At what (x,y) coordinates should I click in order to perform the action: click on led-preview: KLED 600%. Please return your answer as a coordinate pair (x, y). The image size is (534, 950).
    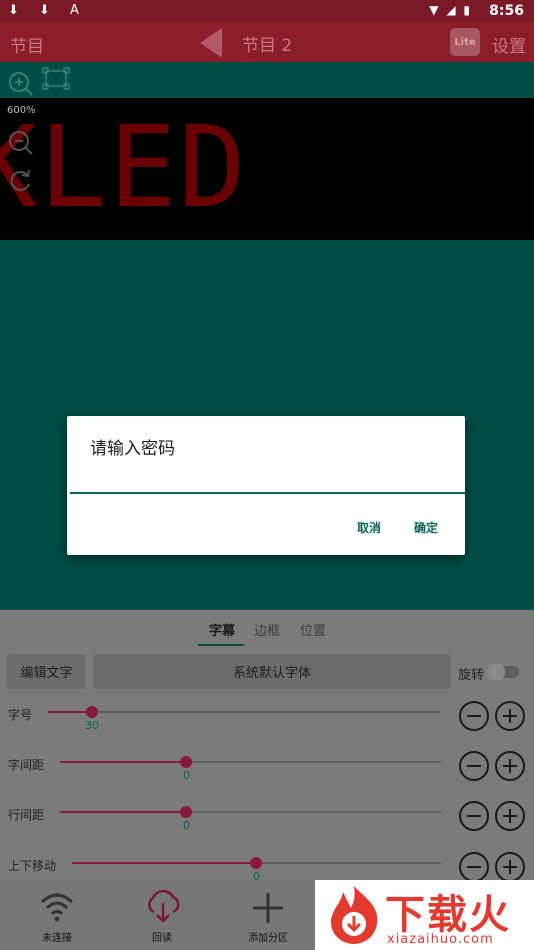
    Looking at the image, I should click on (267, 169).